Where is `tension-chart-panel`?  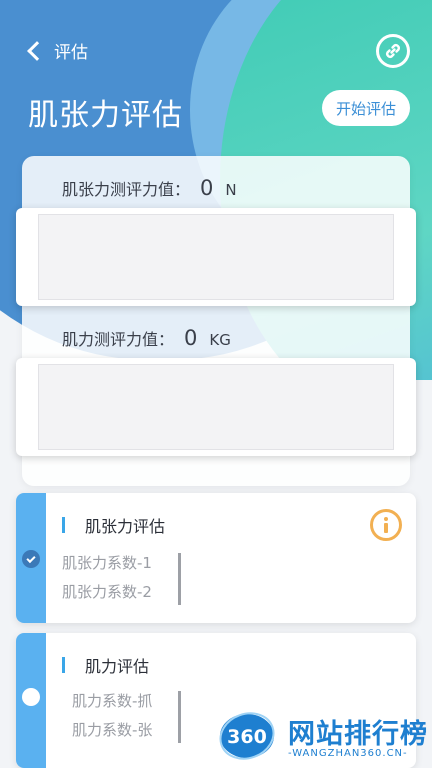 tension-chart-panel is located at coordinates (216, 257).